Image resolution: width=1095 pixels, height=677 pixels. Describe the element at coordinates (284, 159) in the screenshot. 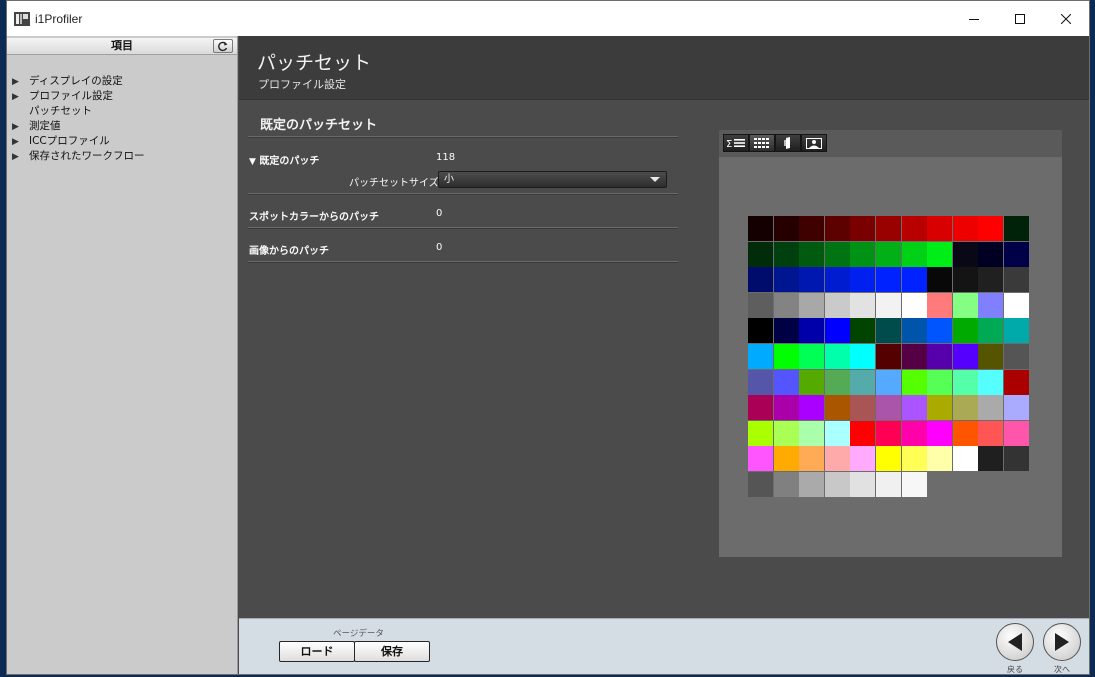

I see `default-patches-toggle: ▼ 既定のパッチ` at that location.